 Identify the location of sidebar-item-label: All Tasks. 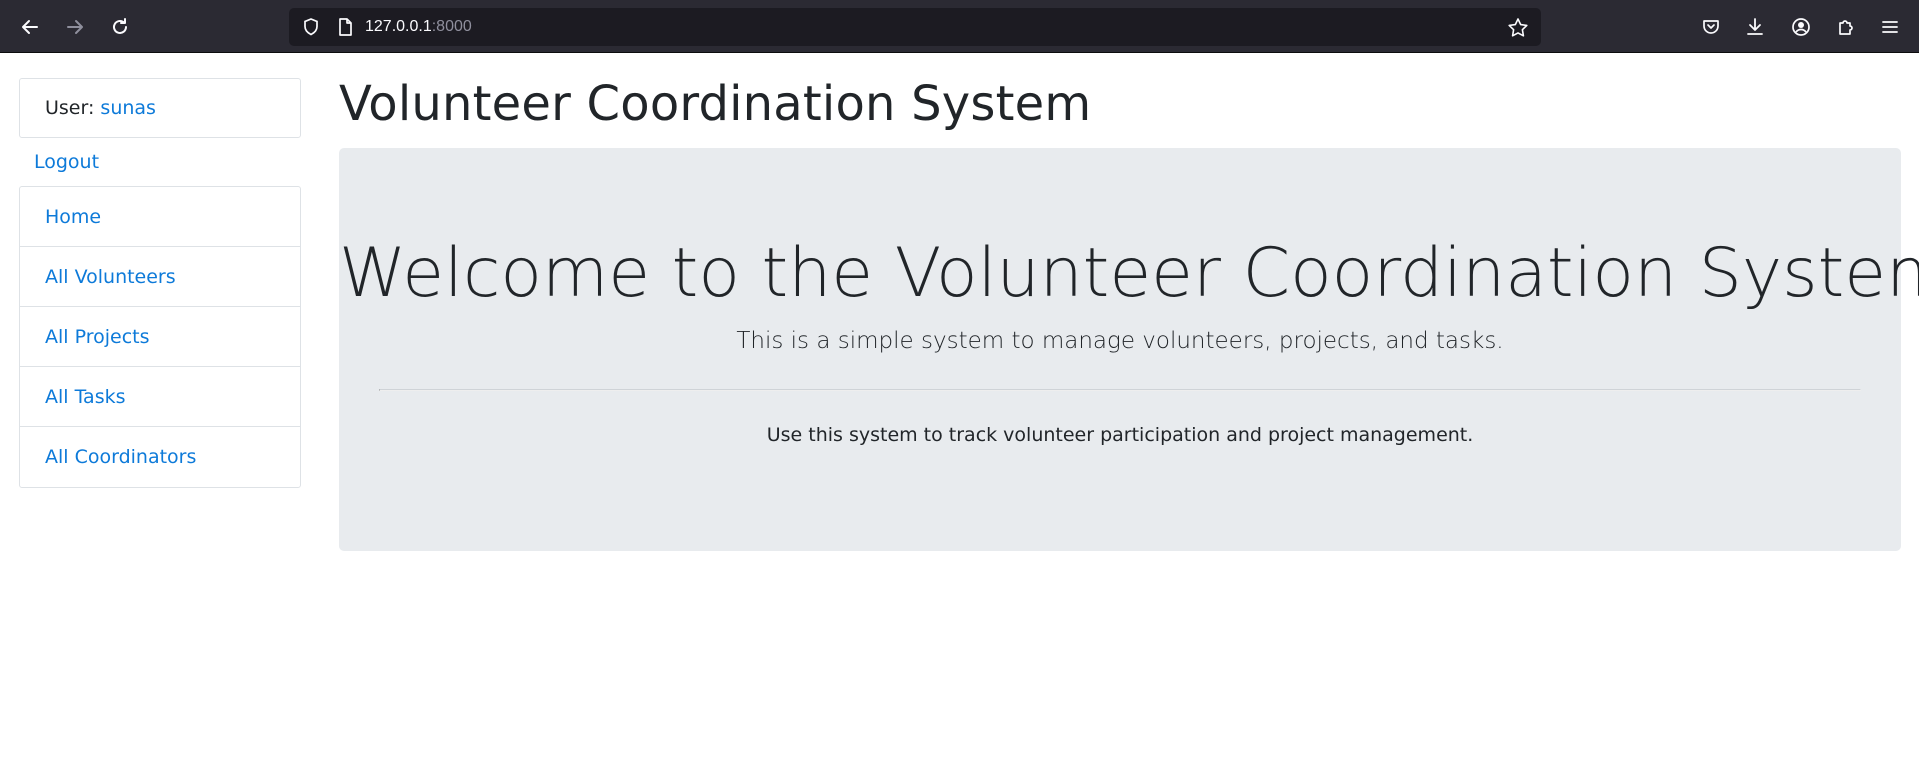
(85, 397).